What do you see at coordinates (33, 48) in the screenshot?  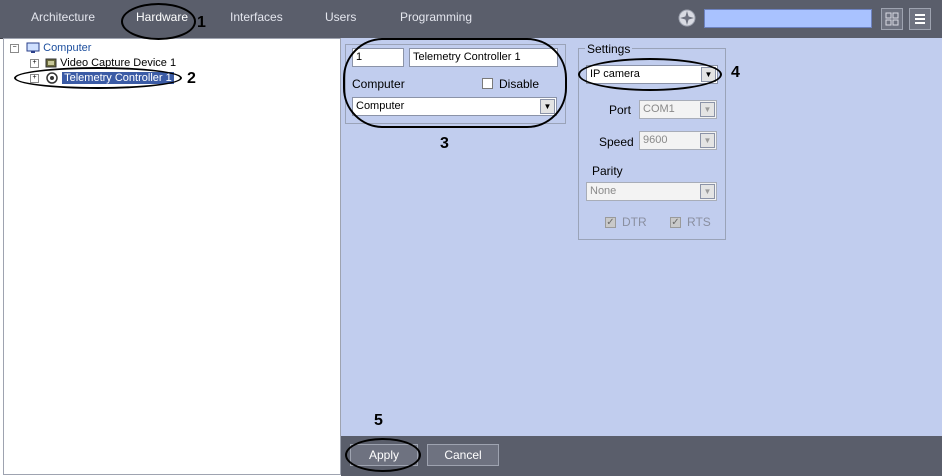 I see `computer-icon` at bounding box center [33, 48].